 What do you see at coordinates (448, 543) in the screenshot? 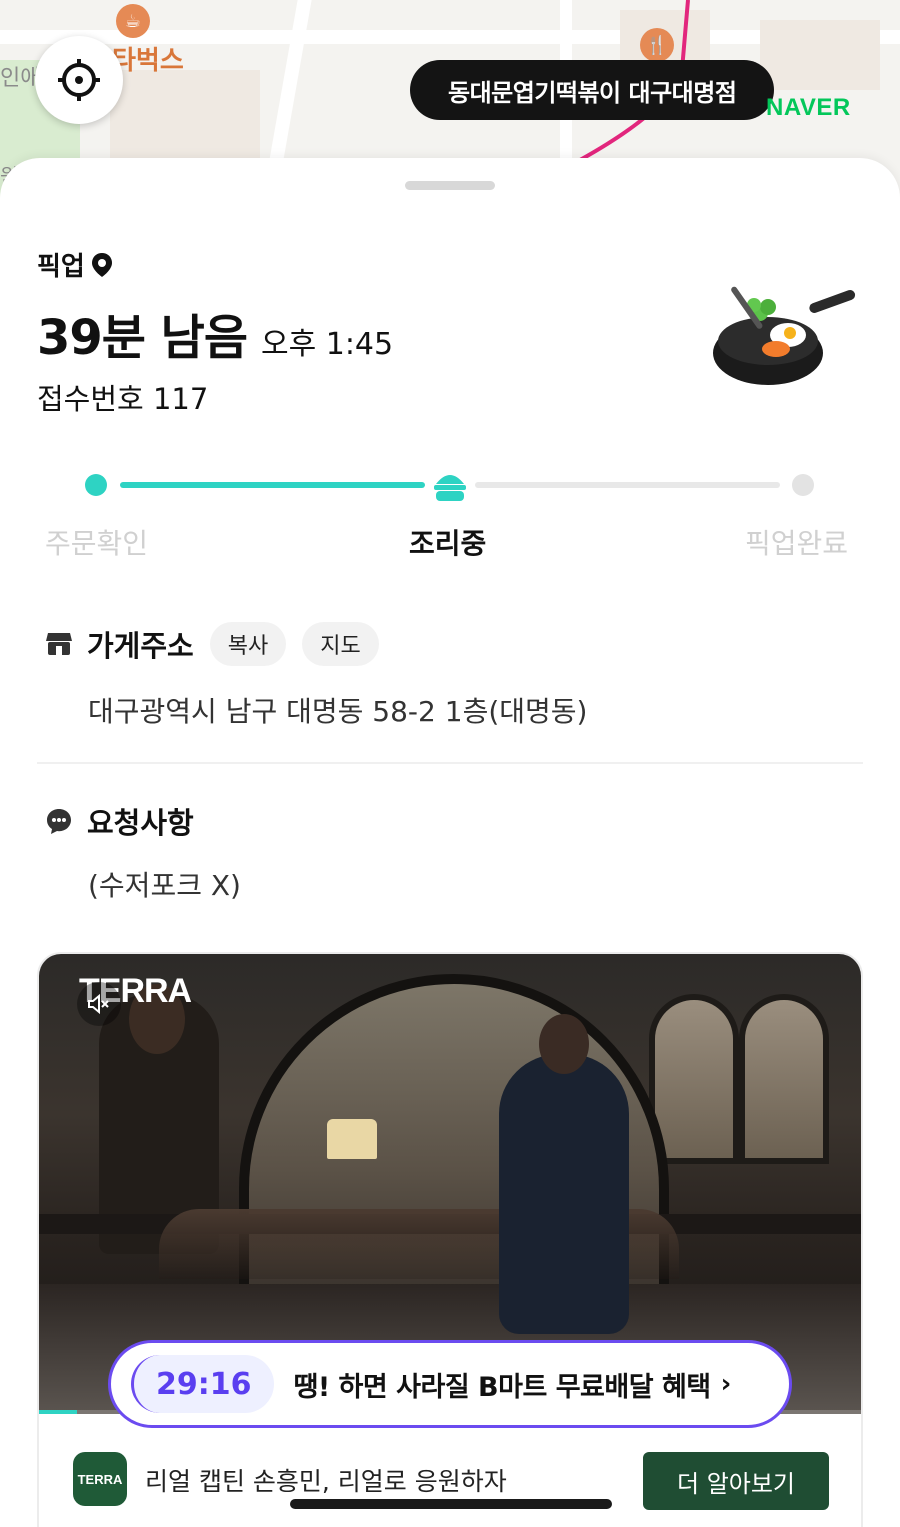
I see `step-label-cooking: 조리중` at bounding box center [448, 543].